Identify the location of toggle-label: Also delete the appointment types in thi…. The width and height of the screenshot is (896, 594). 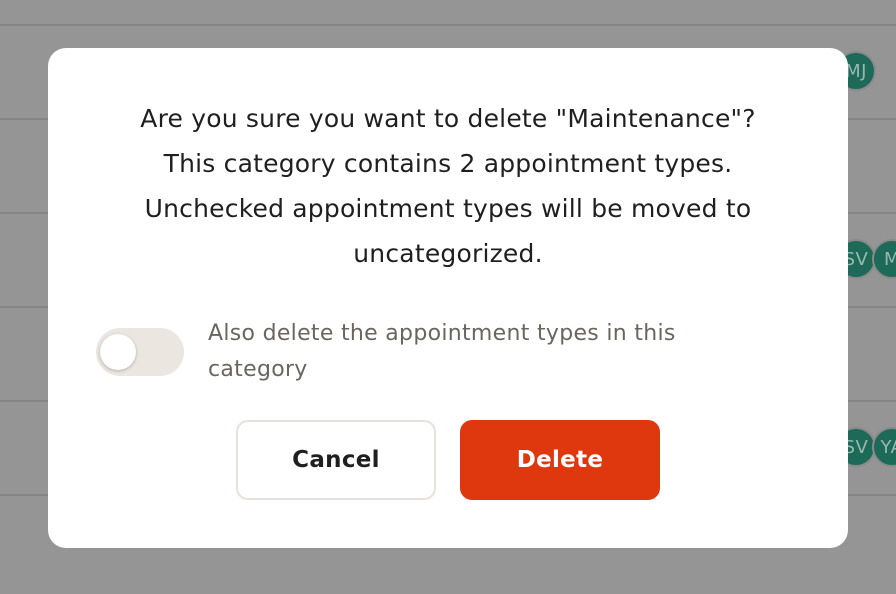
(442, 351).